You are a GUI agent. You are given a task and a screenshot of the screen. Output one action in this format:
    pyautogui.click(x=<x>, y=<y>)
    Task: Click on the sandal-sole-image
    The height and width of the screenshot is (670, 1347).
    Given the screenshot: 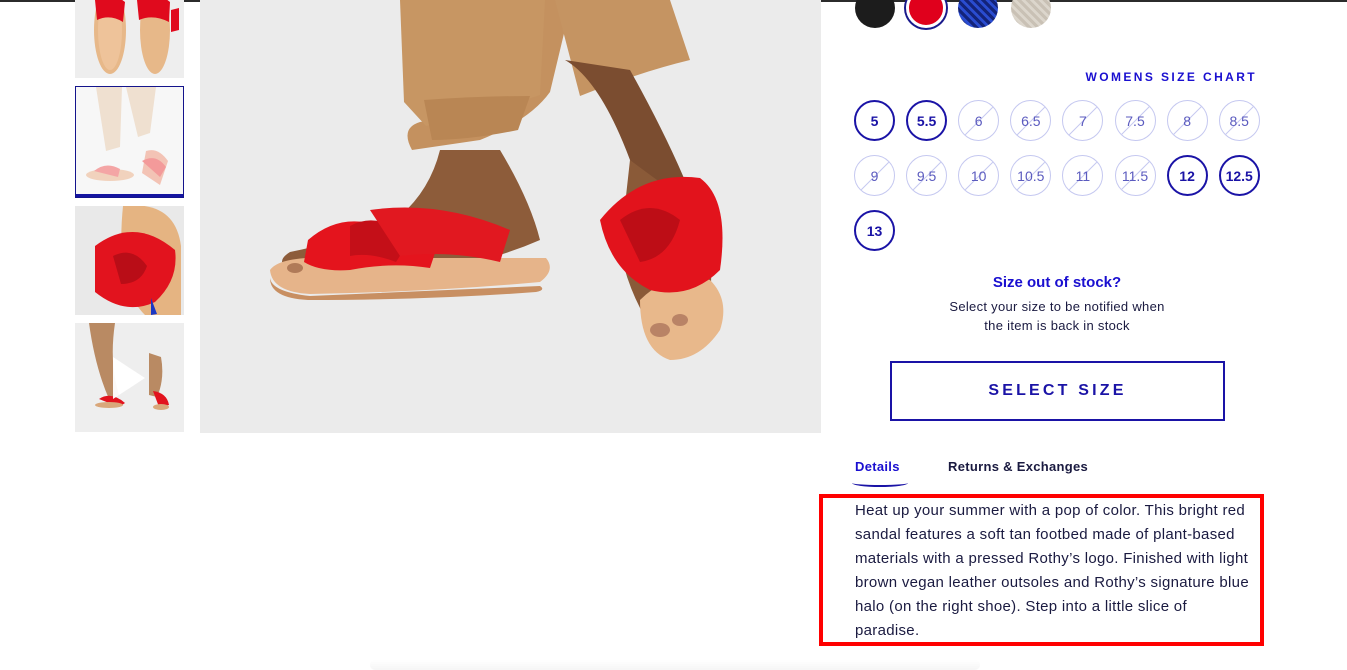 What is the action you would take?
    pyautogui.click(x=129, y=39)
    